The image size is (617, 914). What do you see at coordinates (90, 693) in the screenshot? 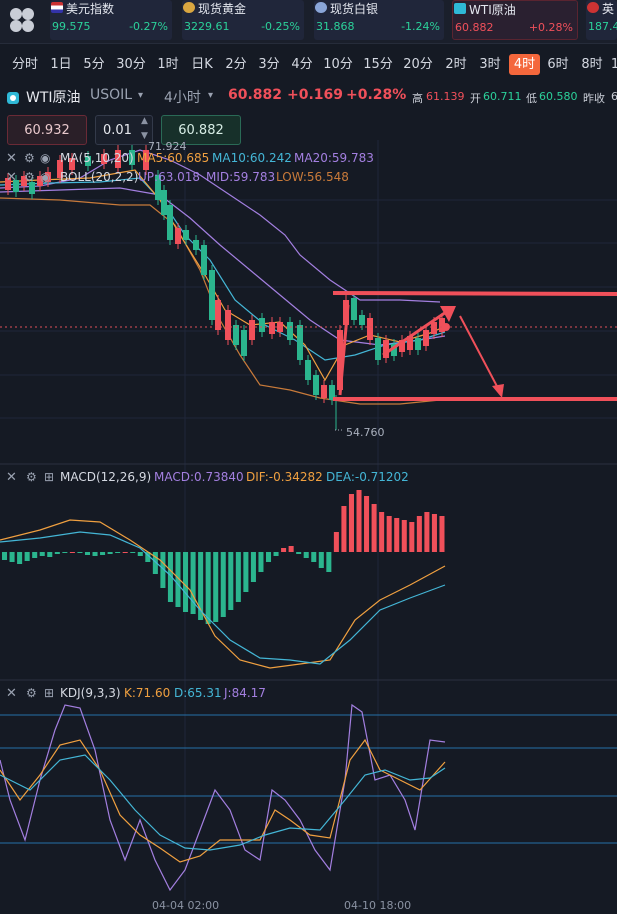
I see `kdj-title: KDJ(9,3,3)` at bounding box center [90, 693].